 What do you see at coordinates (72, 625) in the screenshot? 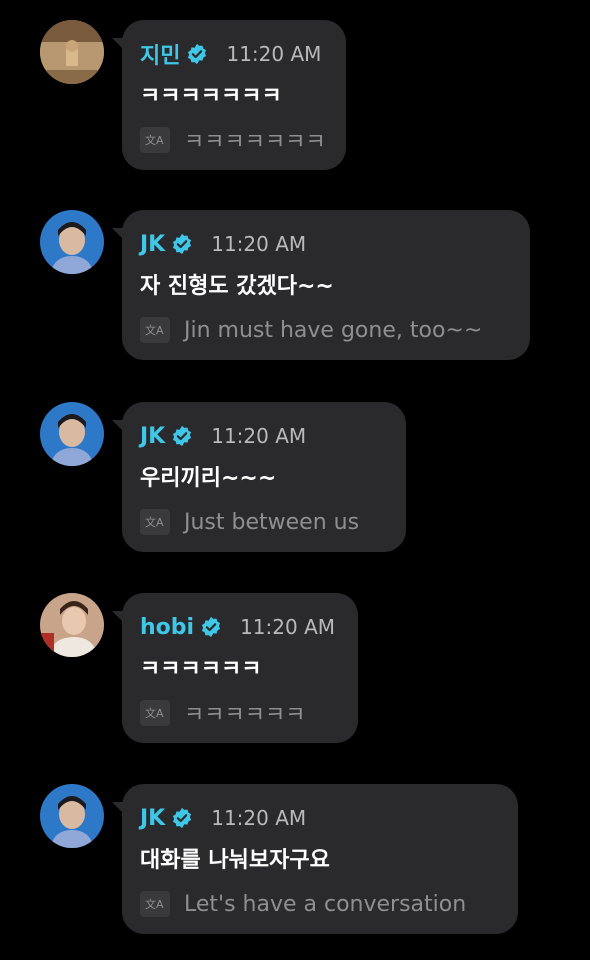
I see `hobi-avatar` at bounding box center [72, 625].